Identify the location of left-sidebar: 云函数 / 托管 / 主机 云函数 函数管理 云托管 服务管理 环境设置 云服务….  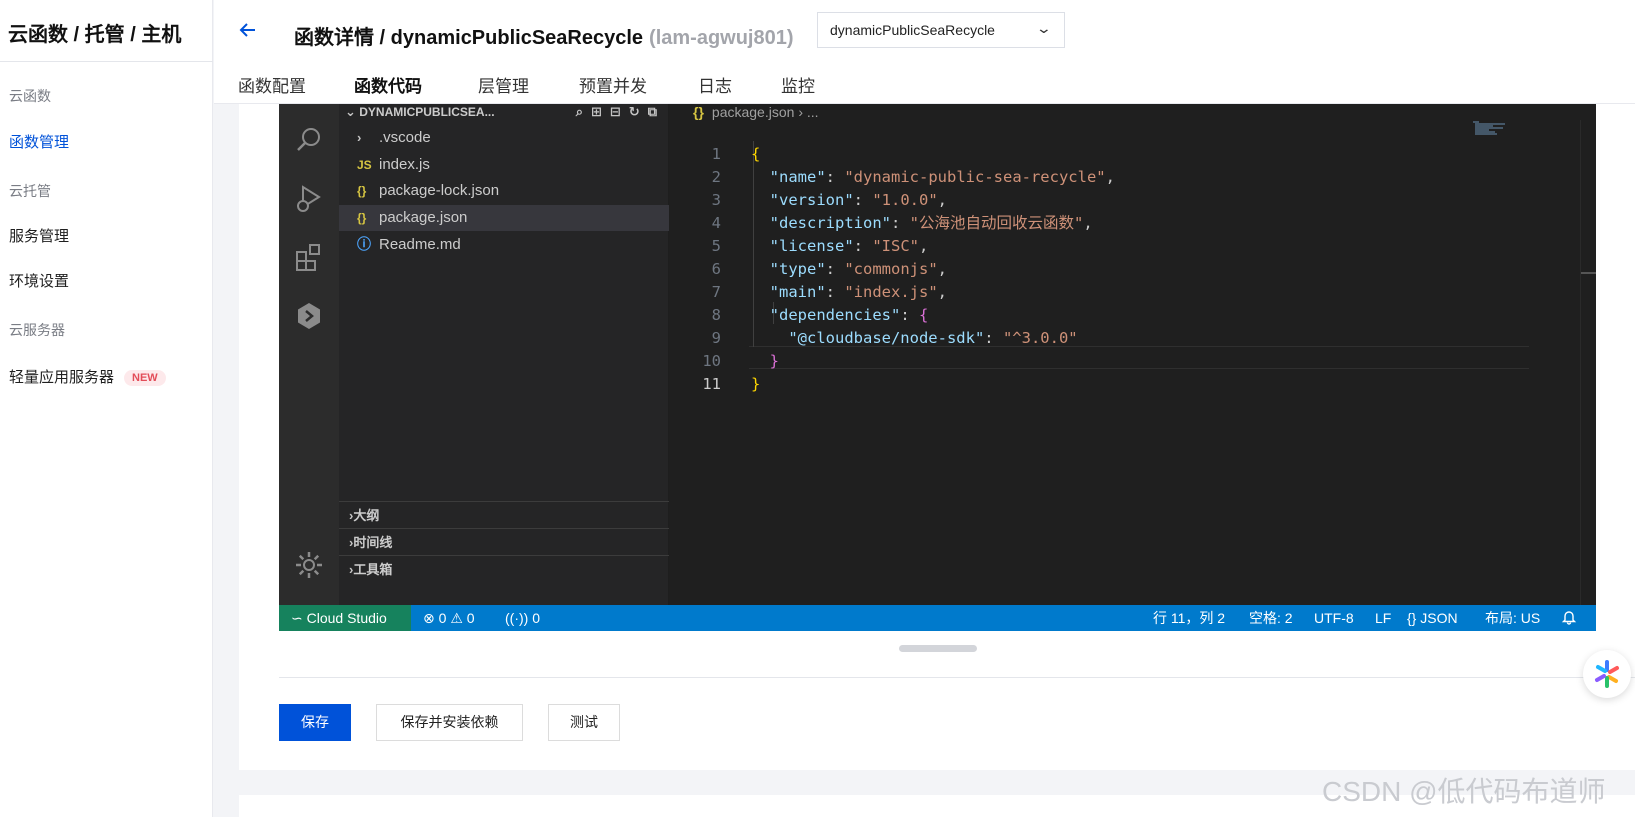
(106, 408).